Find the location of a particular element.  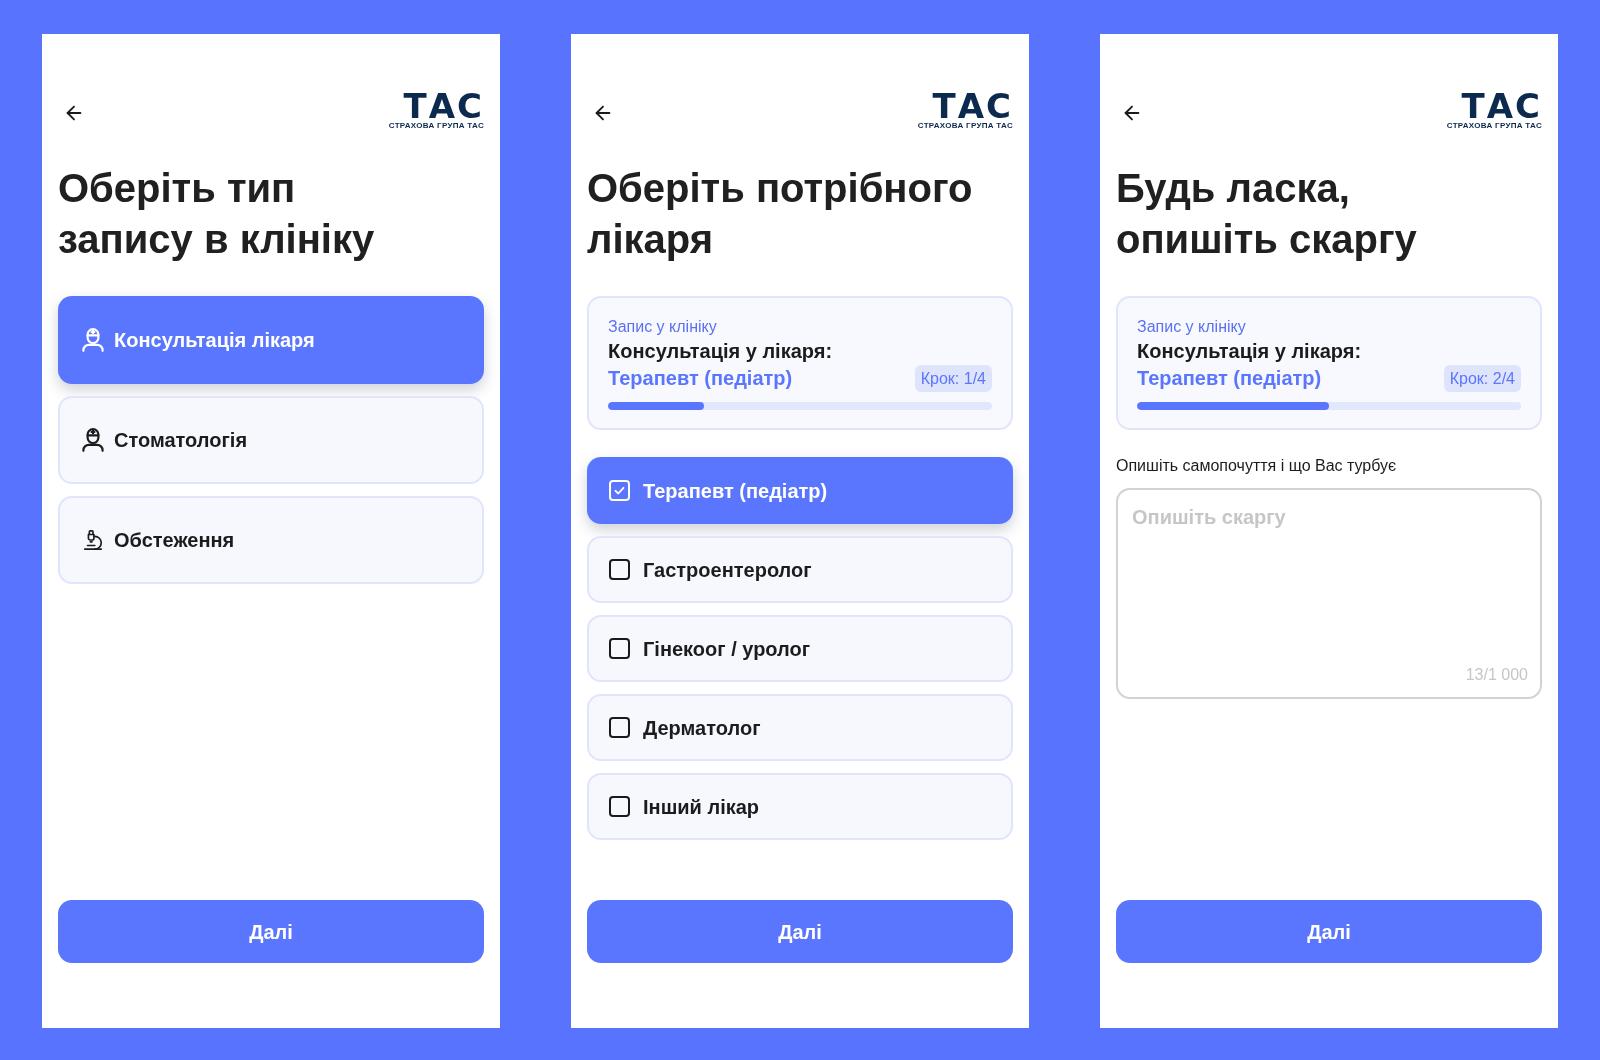

doctor-option: Дерматолог is located at coordinates (800, 727).